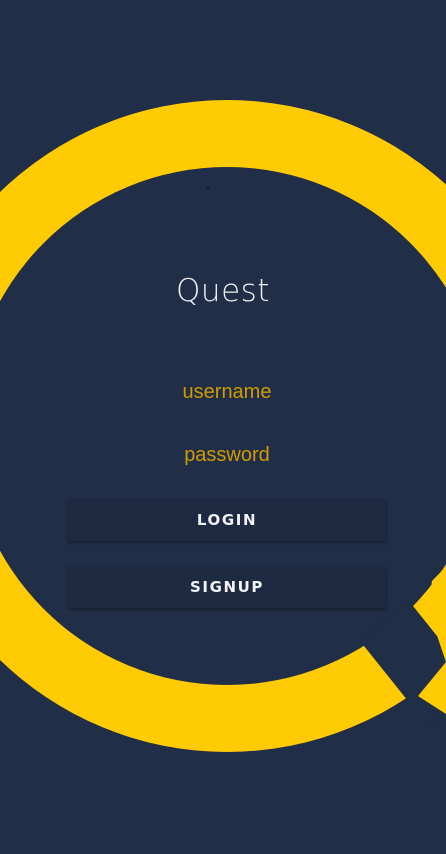  I want to click on username-input, so click(227, 392).